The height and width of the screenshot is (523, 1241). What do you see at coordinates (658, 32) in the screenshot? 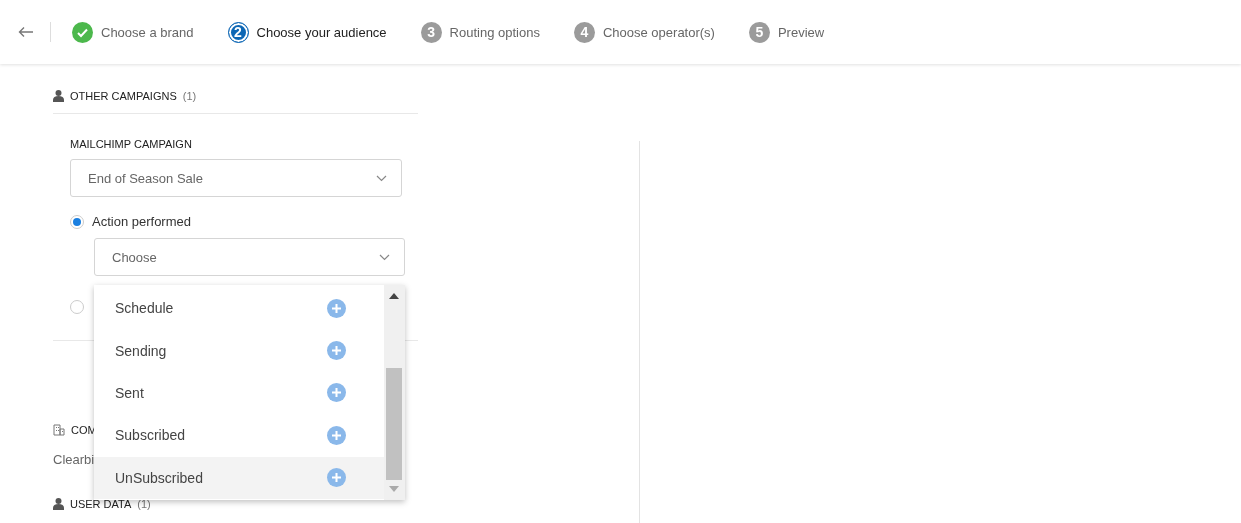
I see `step-label: Choose operator(s)` at bounding box center [658, 32].